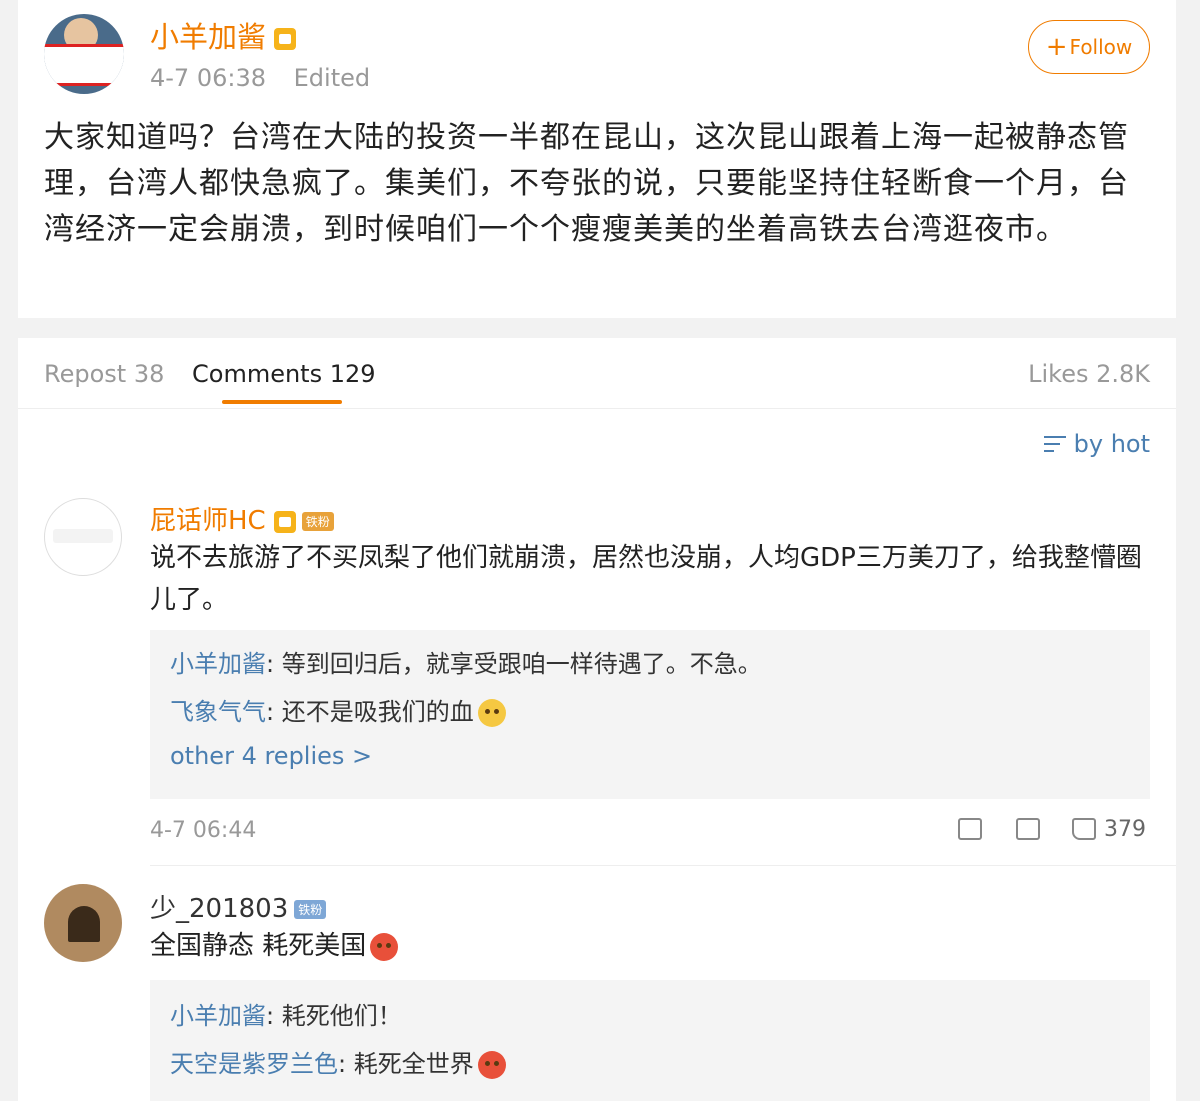  I want to click on comment-icon, so click(1028, 829).